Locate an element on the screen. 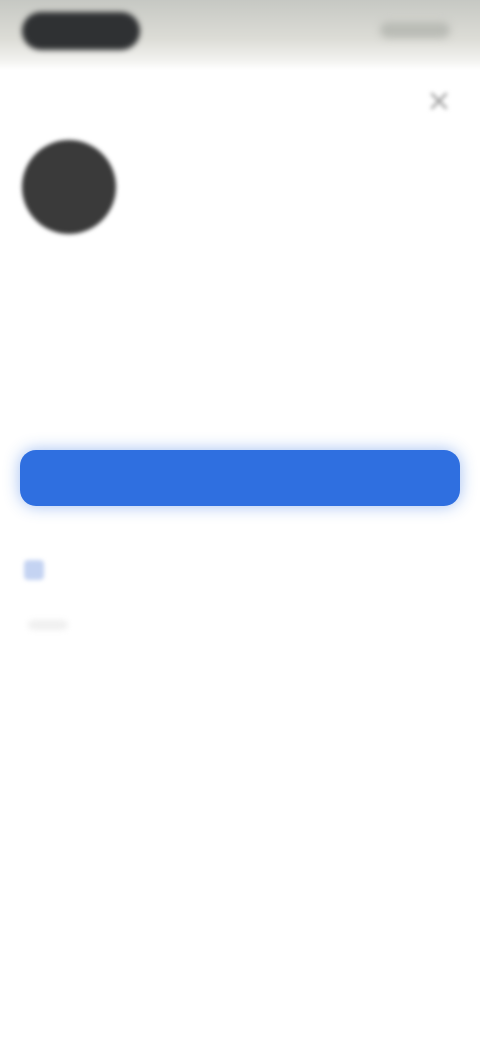 This screenshot has width=480, height=1040. close-icon is located at coordinates (439, 101).